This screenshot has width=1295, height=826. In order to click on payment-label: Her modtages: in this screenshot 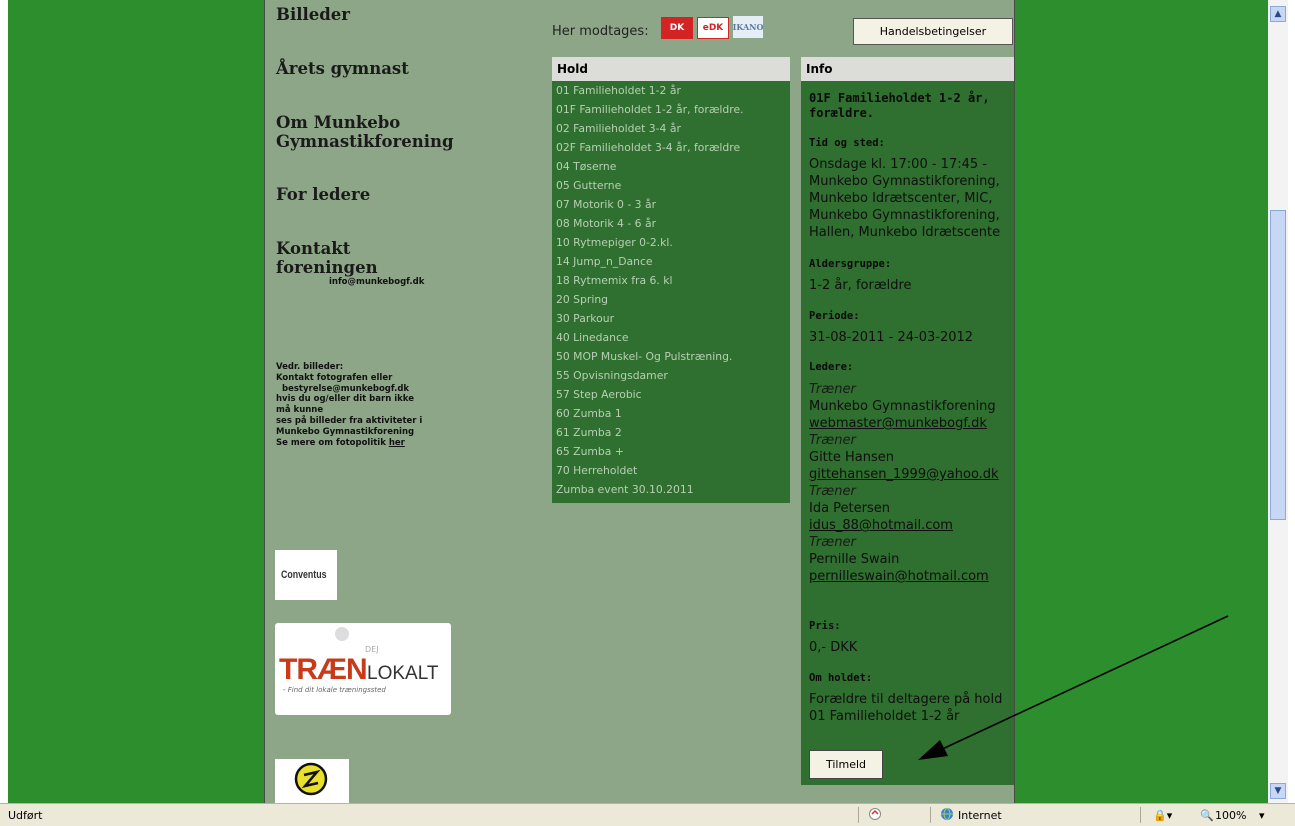, I will do `click(600, 31)`.